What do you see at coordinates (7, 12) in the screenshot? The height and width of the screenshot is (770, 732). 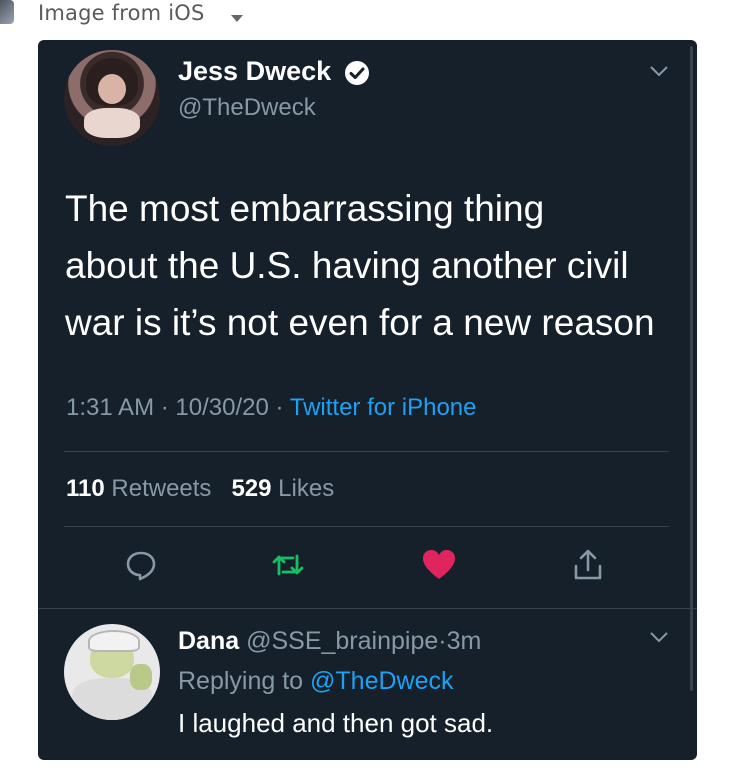 I see `user-avatar-icon` at bounding box center [7, 12].